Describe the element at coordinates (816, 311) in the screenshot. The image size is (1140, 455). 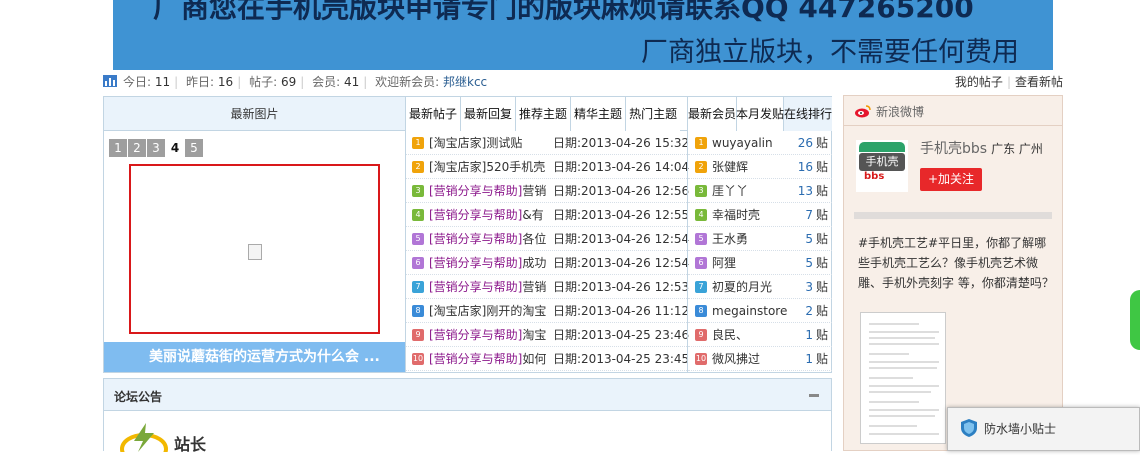
I see `member-post-count: 2贴` at that location.